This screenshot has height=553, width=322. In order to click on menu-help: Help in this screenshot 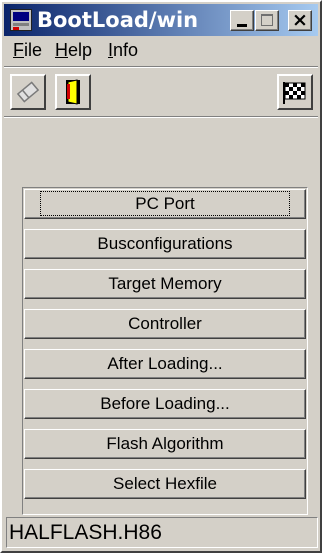, I will do `click(73, 50)`.